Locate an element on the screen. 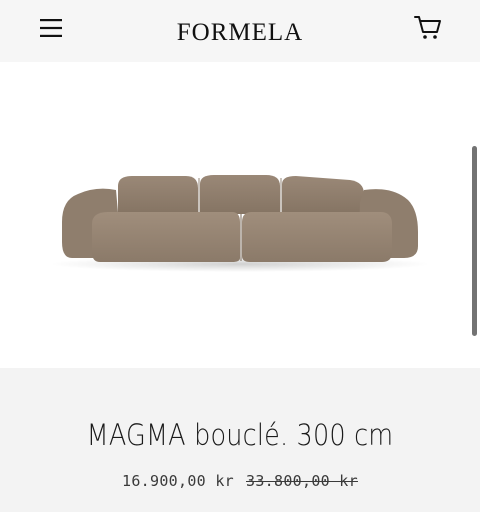  top-navigation-bar: FORMELA is located at coordinates (240, 31).